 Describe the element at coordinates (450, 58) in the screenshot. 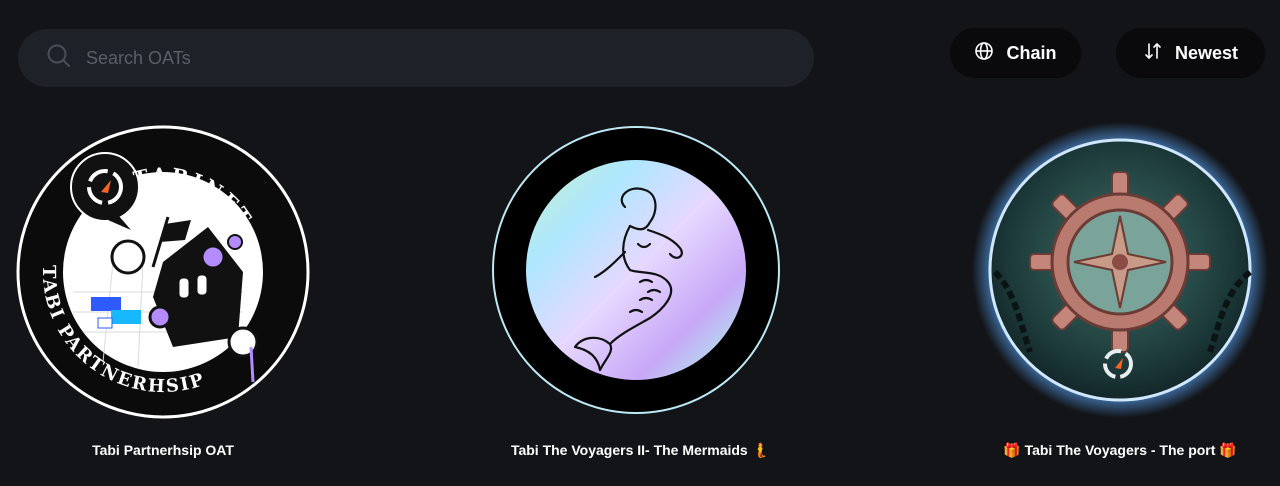

I see `search-input` at that location.